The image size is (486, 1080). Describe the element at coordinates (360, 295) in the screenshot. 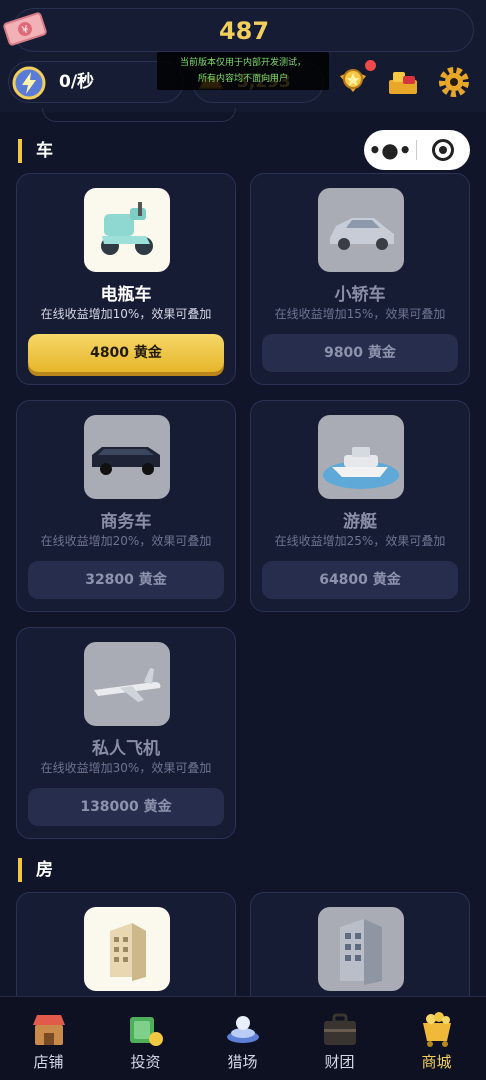

I see `item-name: 小轿车` at that location.